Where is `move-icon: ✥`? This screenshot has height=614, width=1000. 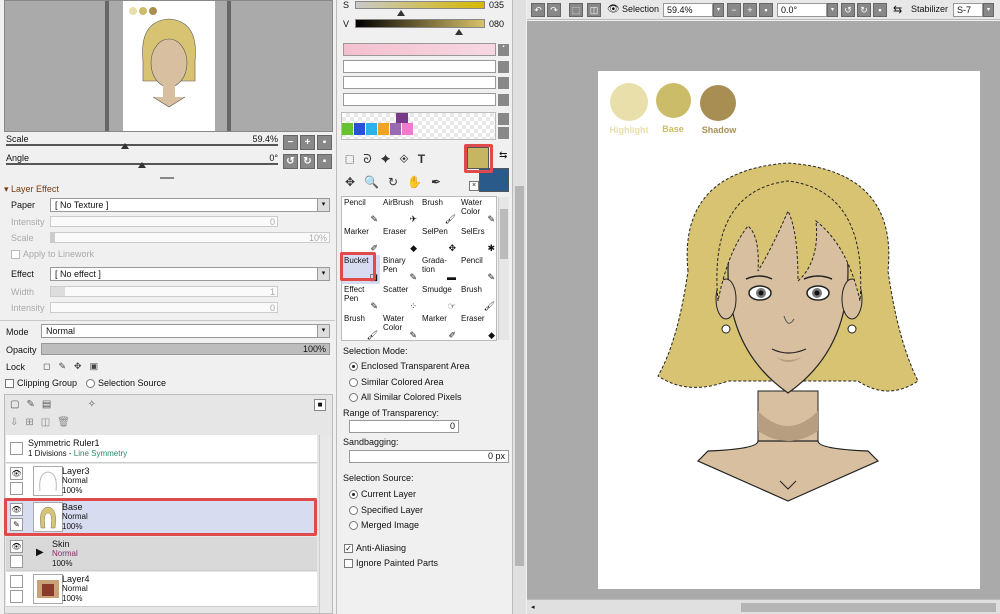 move-icon: ✥ is located at coordinates (354, 182).